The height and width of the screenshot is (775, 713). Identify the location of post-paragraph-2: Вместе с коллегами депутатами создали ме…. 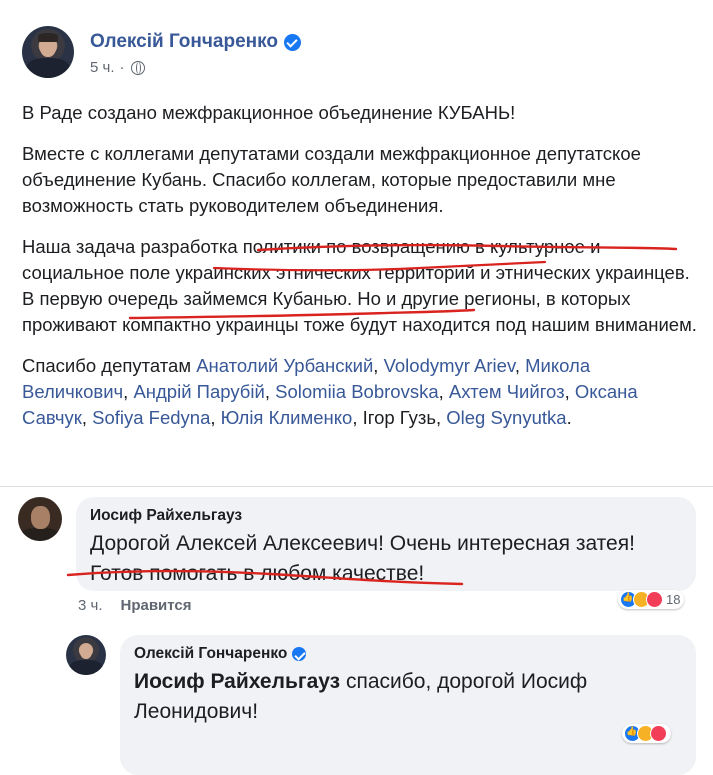
(331, 179).